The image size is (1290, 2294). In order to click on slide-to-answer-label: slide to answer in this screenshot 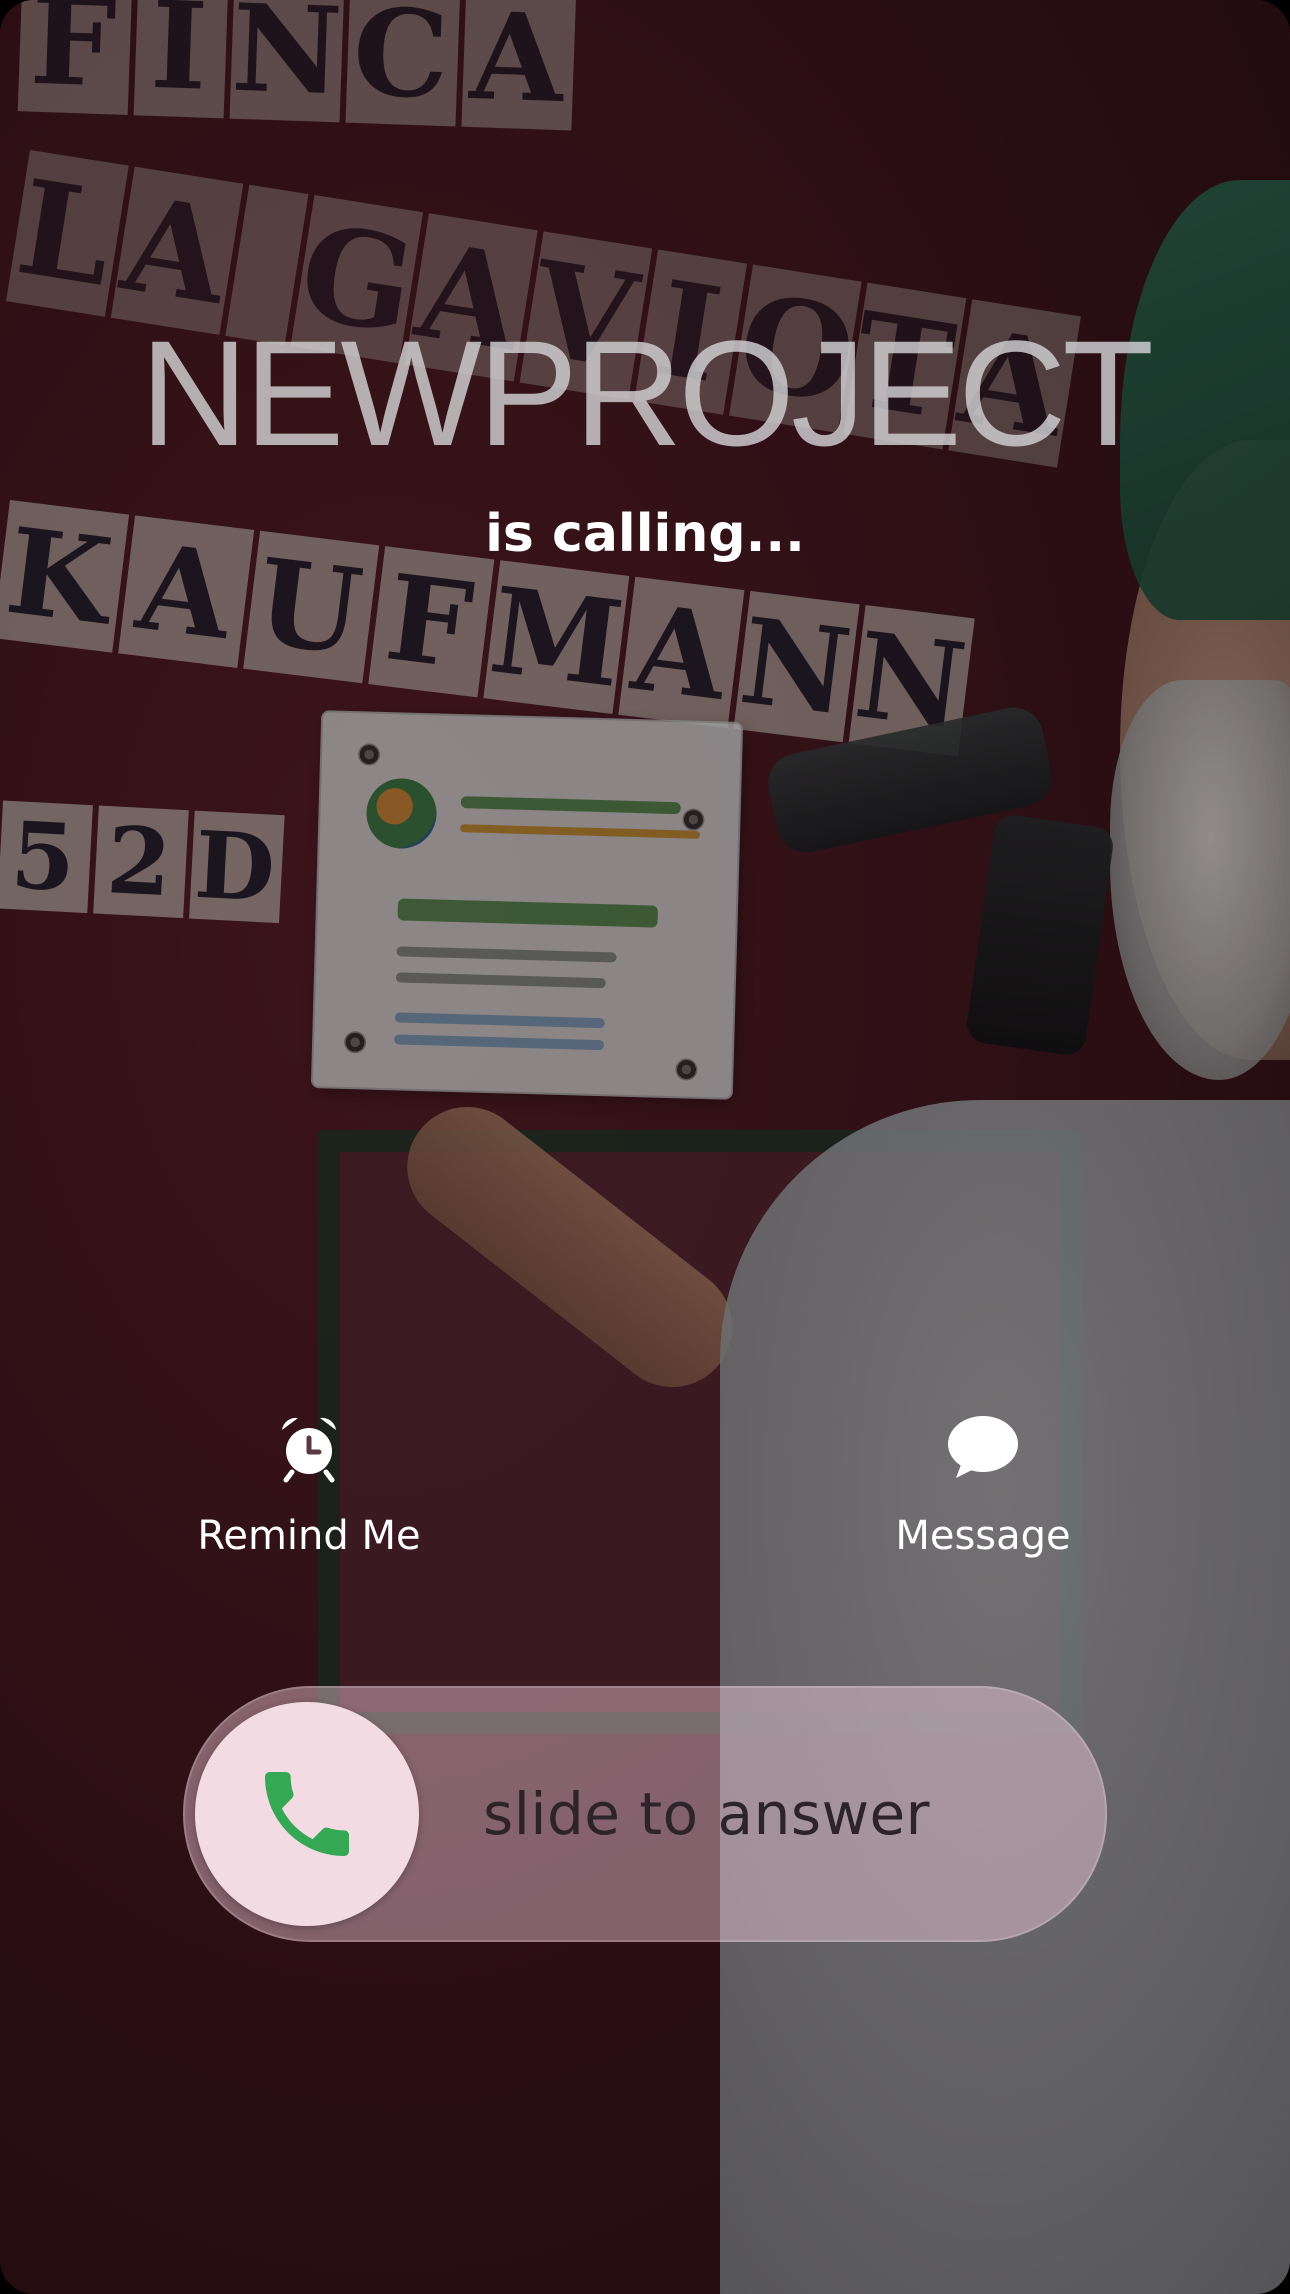, I will do `click(707, 1814)`.